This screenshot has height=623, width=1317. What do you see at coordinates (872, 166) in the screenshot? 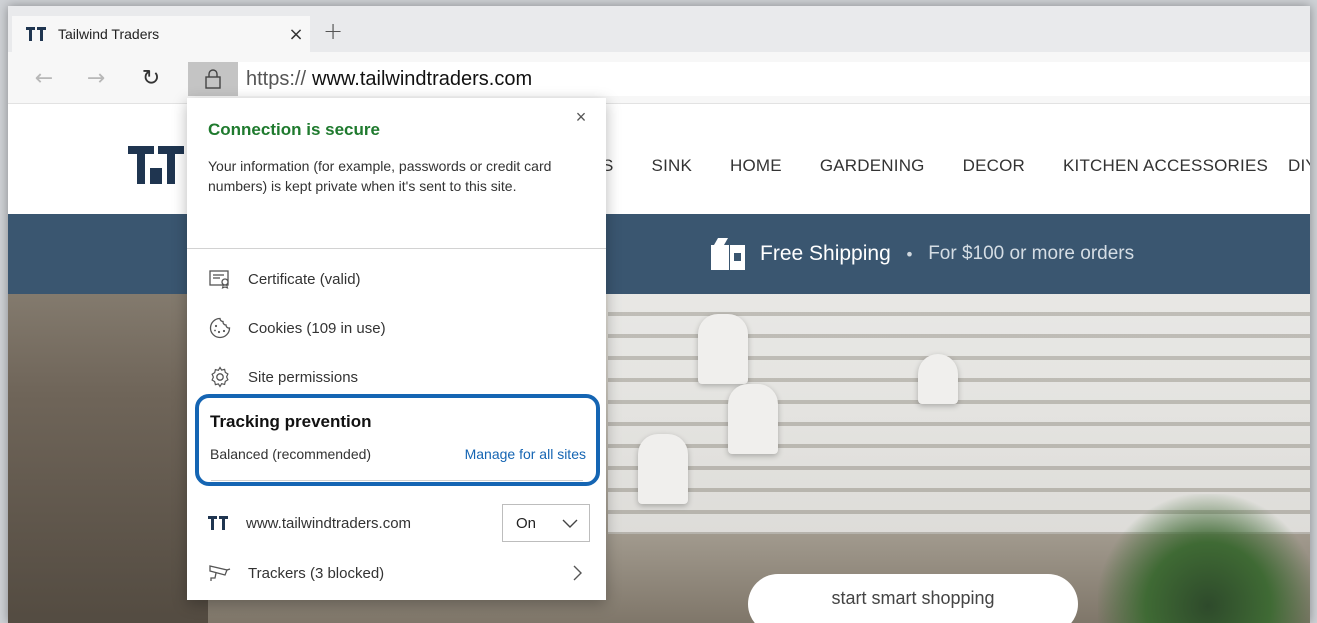
I see `nav-item-gardening: GARDENING` at bounding box center [872, 166].